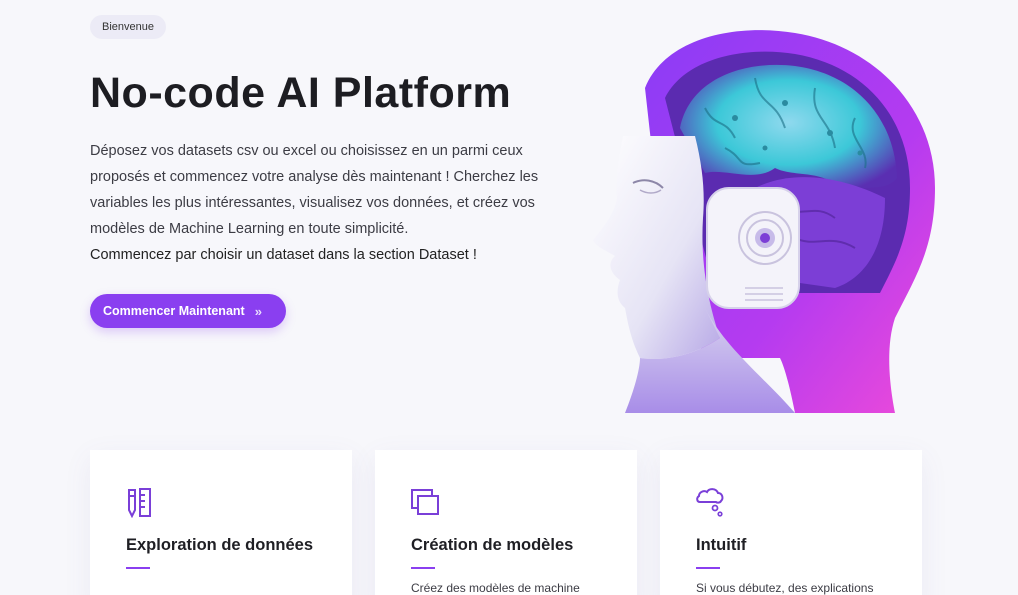  I want to click on feature-card-exploration: Exploration de données, so click(221, 522).